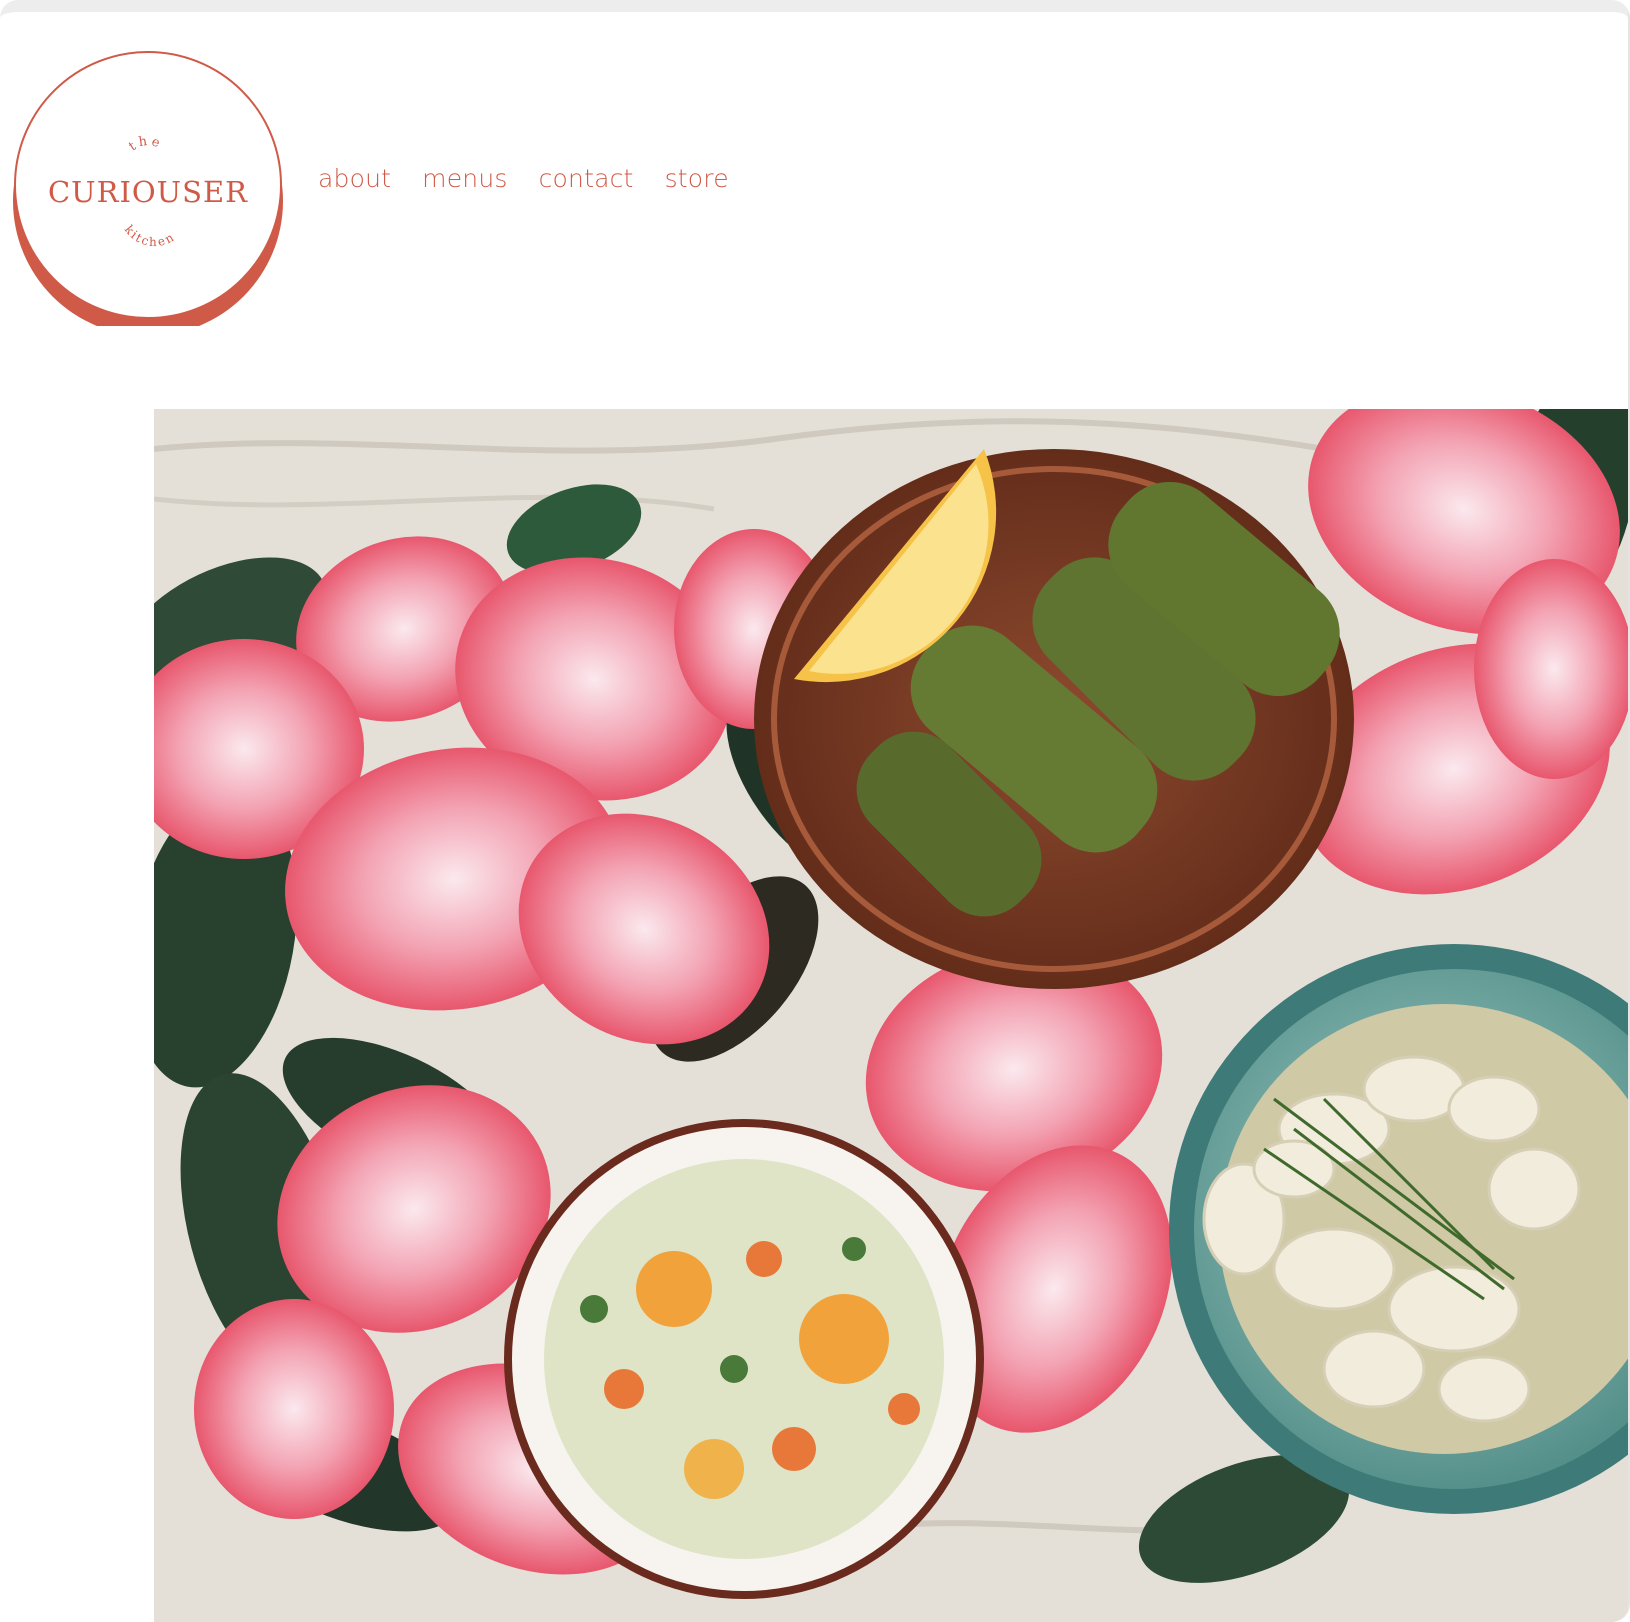  Describe the element at coordinates (586, 178) in the screenshot. I see `nav-contact-link: contact` at that location.